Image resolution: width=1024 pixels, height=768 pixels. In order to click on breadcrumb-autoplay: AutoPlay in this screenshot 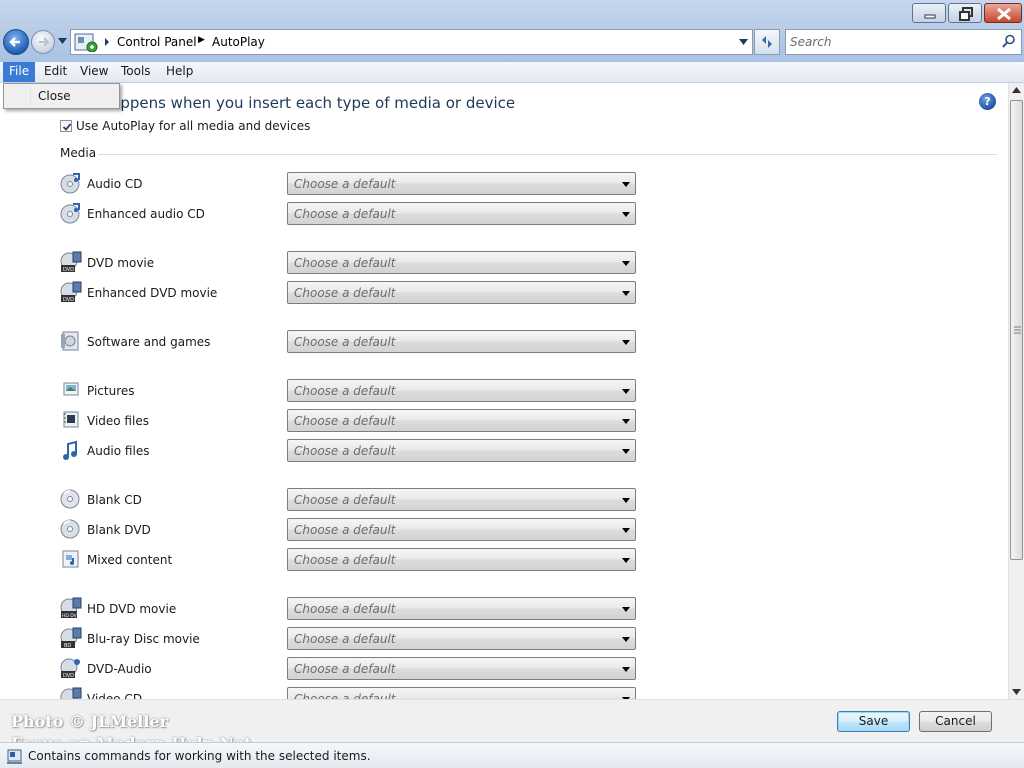, I will do `click(238, 42)`.